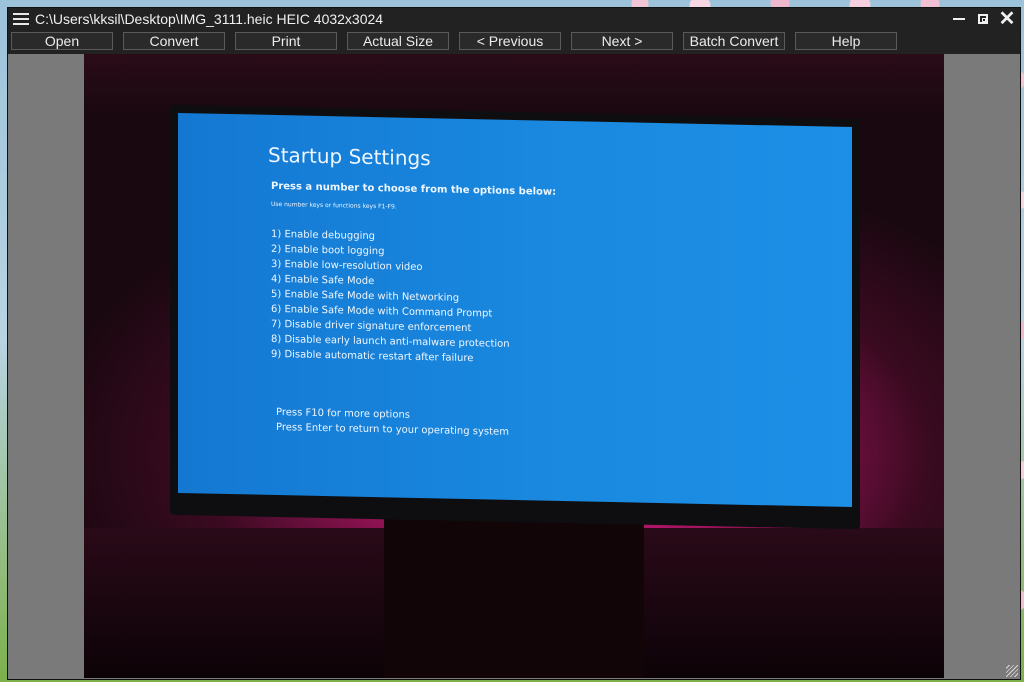 This screenshot has width=1024, height=682. What do you see at coordinates (398, 41) in the screenshot?
I see `actual-size-button: Actual Size` at bounding box center [398, 41].